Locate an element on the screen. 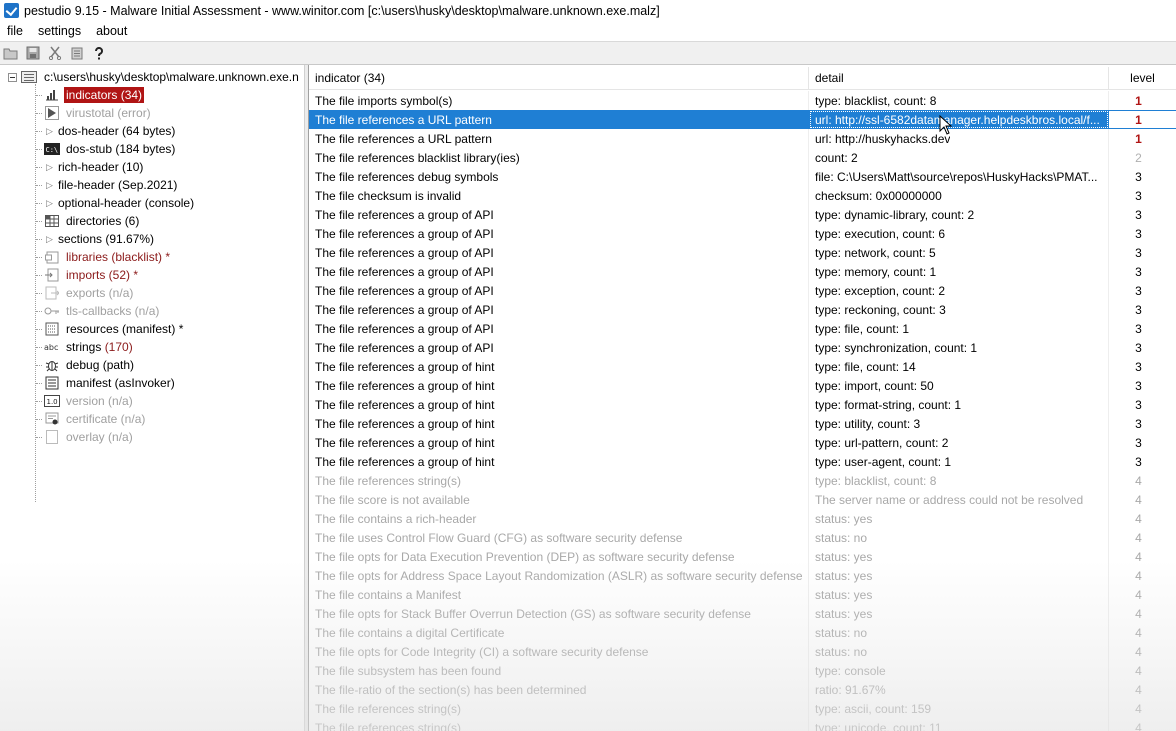  save-icon is located at coordinates (33, 53).